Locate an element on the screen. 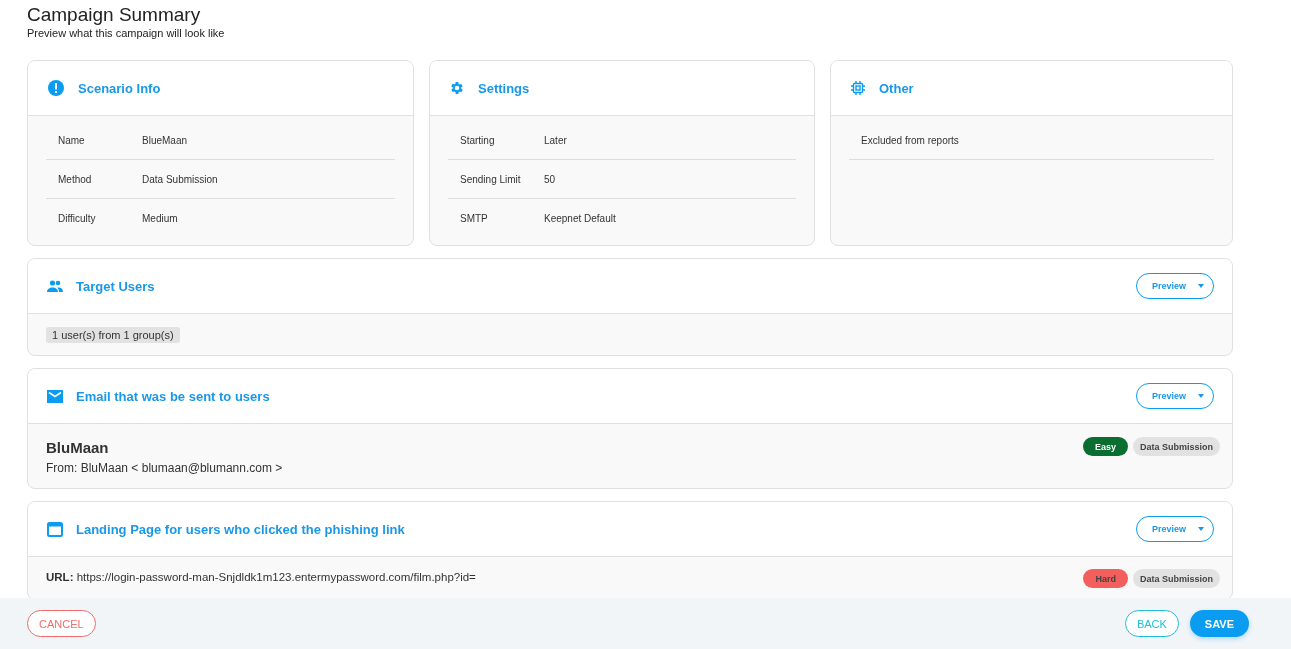  row-label: Difficulty is located at coordinates (77, 218).